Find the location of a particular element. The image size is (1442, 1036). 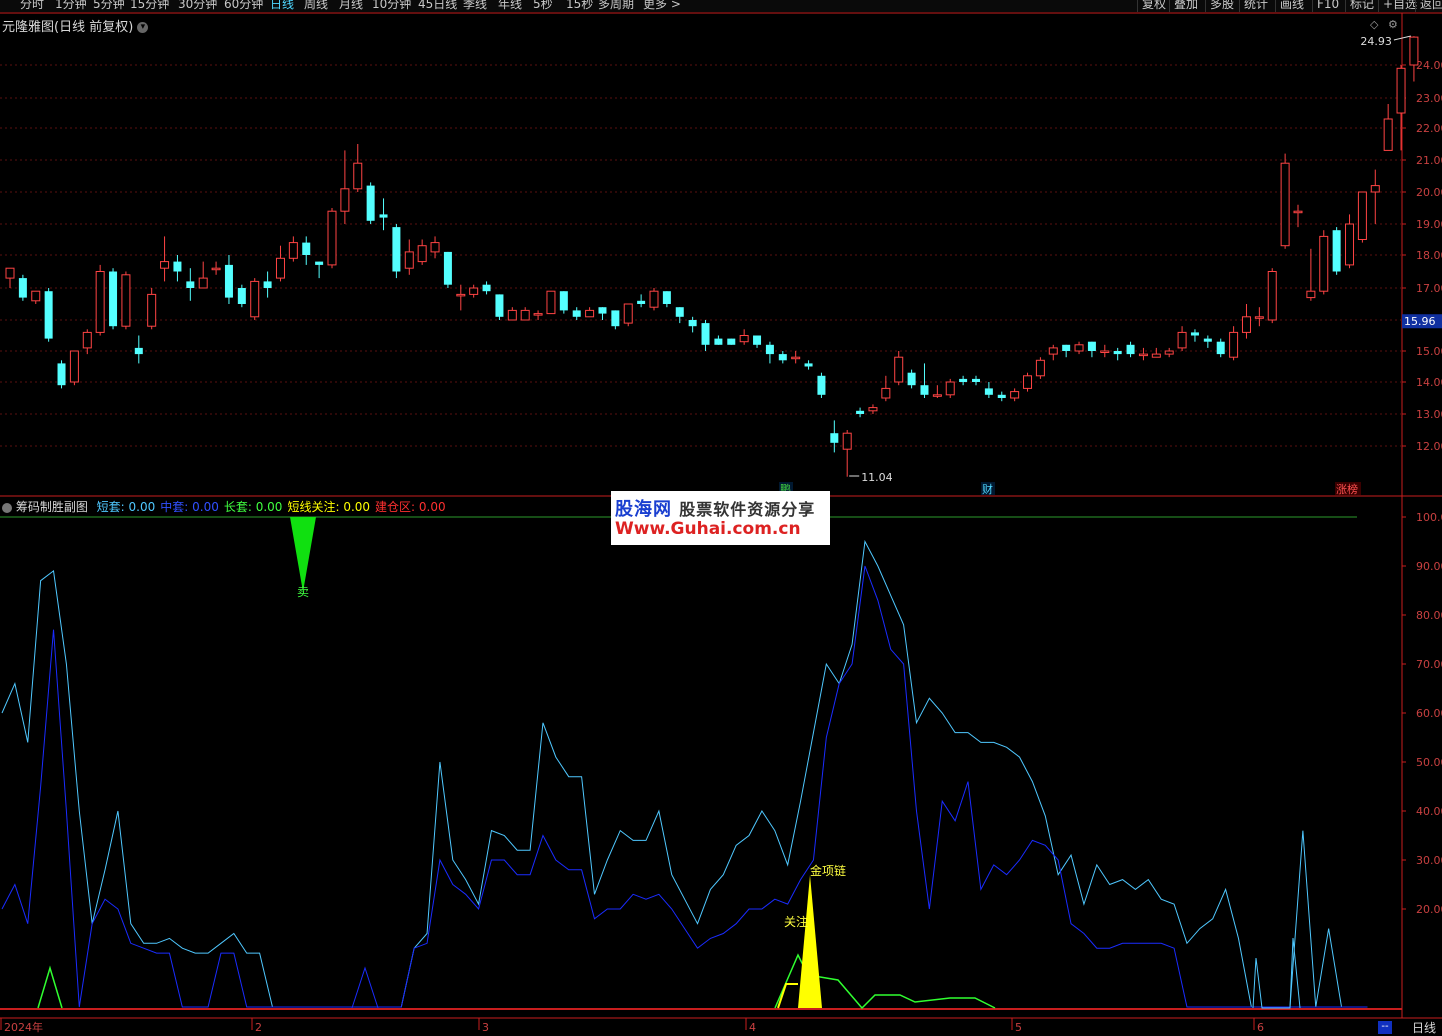

high-price-label: 24.93 is located at coordinates (1376, 41).